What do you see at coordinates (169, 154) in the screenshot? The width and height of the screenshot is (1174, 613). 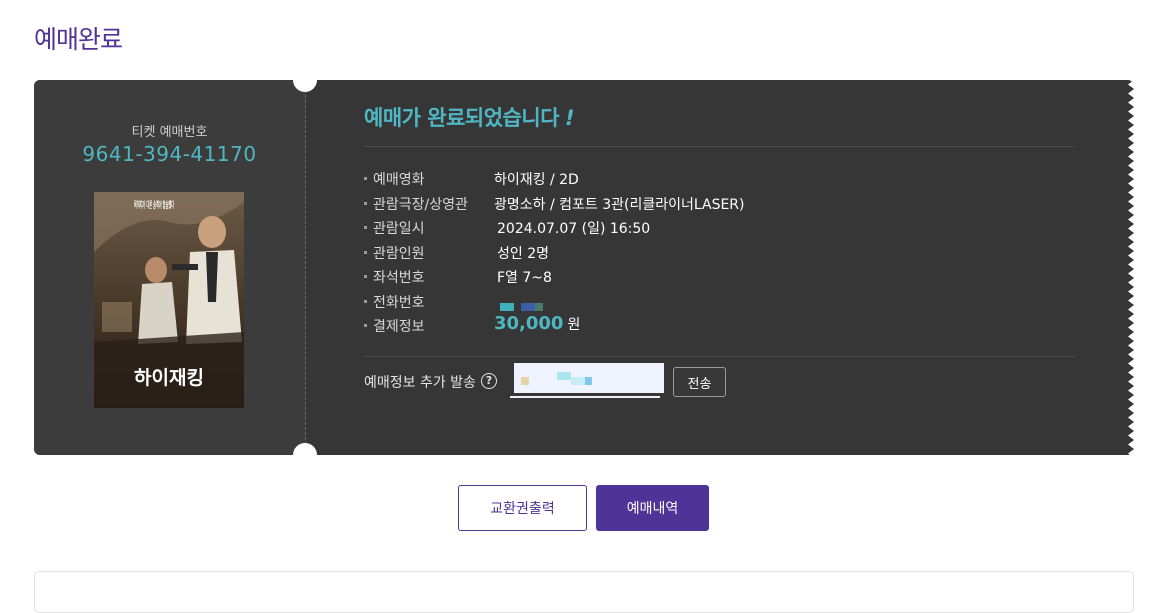 I see `booking-number: 9641-394-41170` at bounding box center [169, 154].